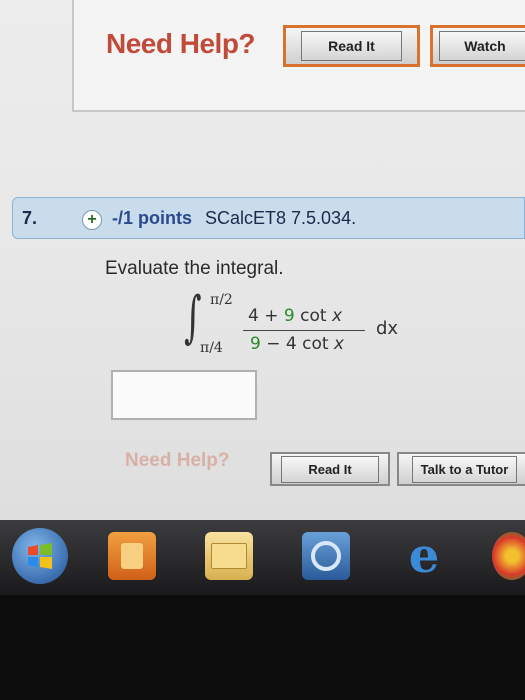 The width and height of the screenshot is (525, 700). What do you see at coordinates (295, 316) in the screenshot?
I see `integrand-numerator: 4 + 9 cot x` at bounding box center [295, 316].